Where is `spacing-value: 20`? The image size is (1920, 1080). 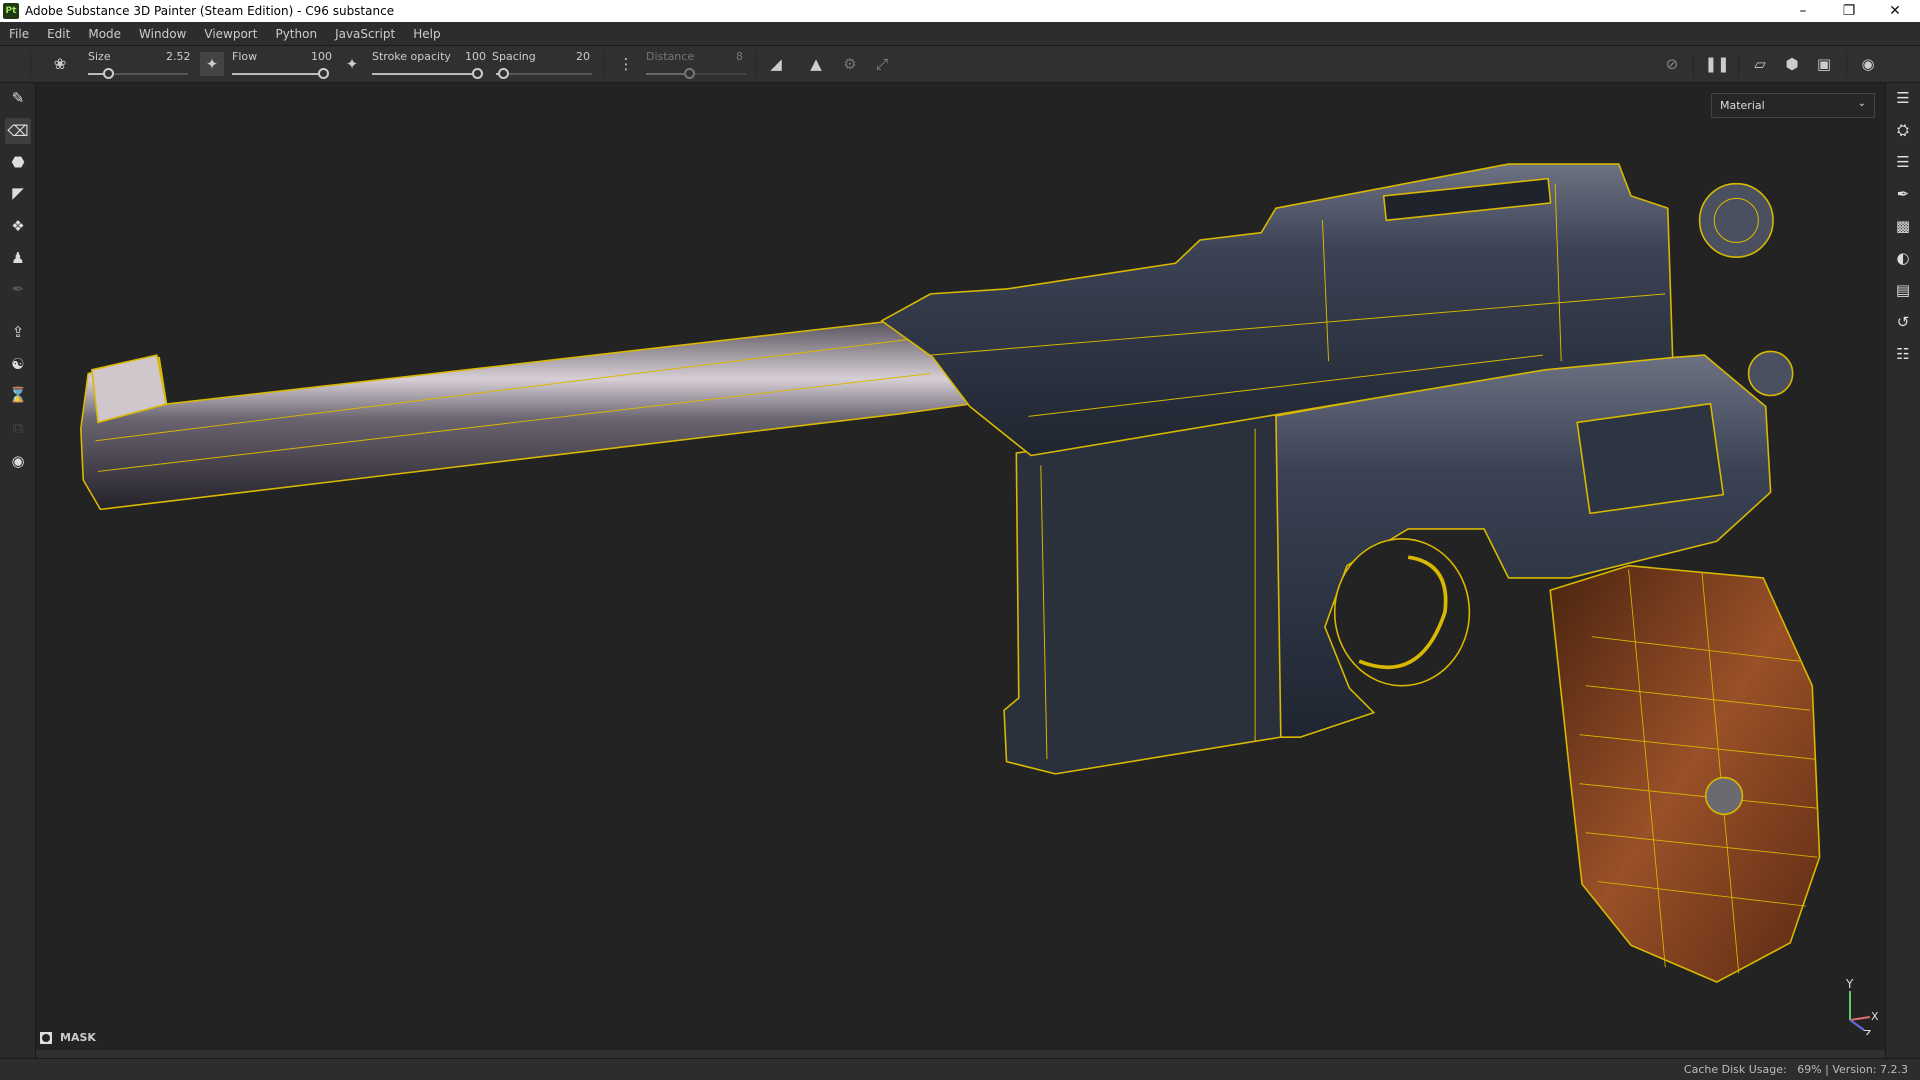
spacing-value: 20 is located at coordinates (583, 56).